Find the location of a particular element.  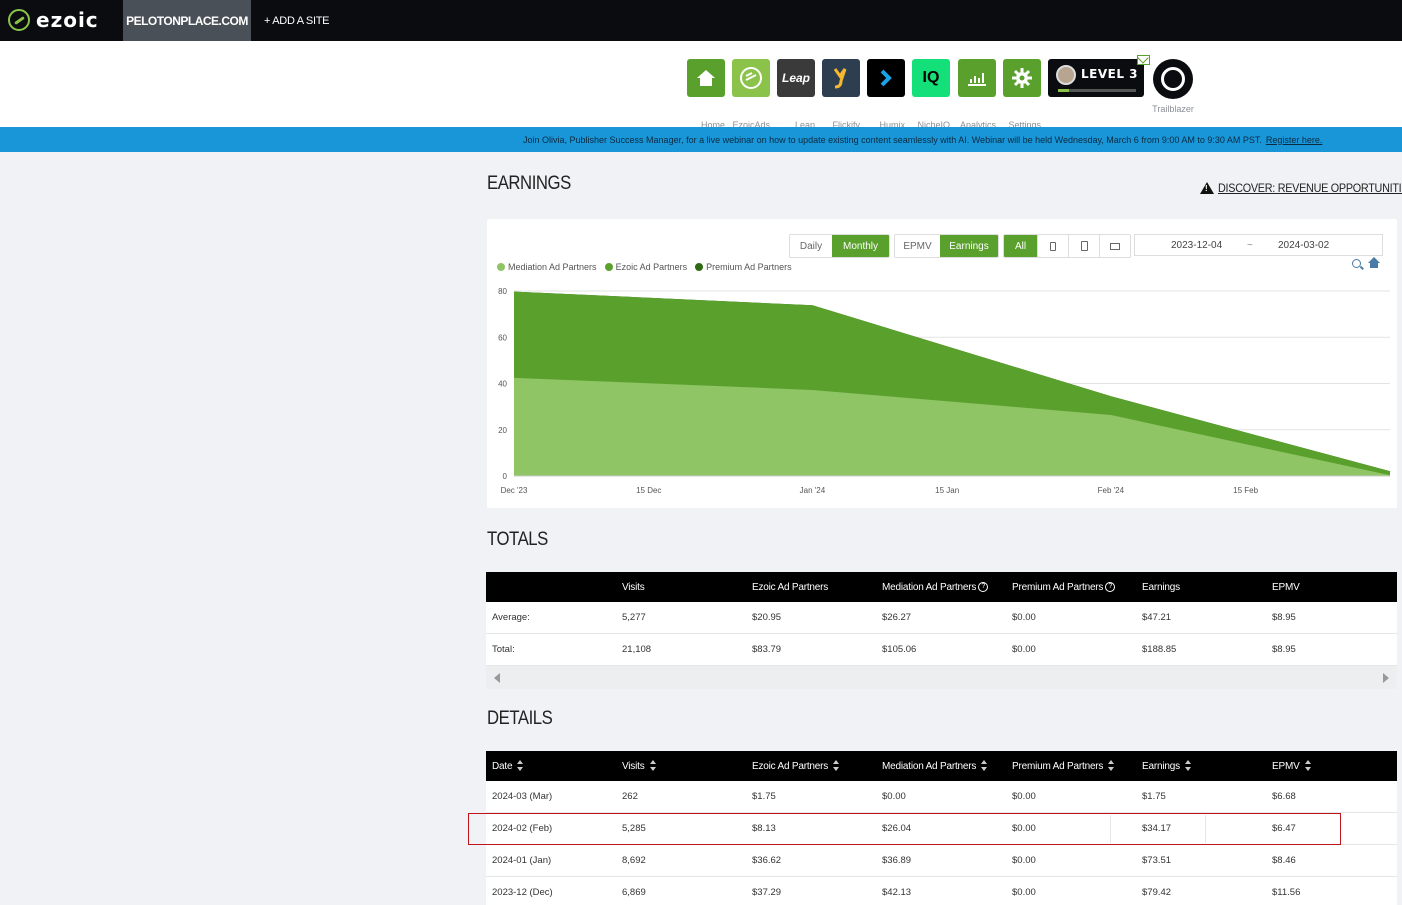

table-cell: $105.06 is located at coordinates (899, 649).